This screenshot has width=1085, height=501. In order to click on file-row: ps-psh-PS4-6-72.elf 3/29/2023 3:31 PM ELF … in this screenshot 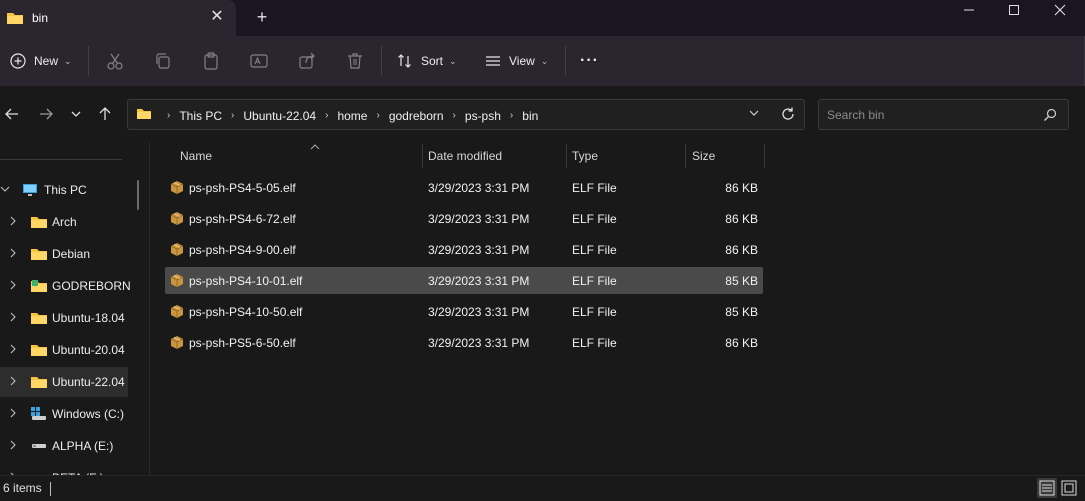, I will do `click(464, 218)`.